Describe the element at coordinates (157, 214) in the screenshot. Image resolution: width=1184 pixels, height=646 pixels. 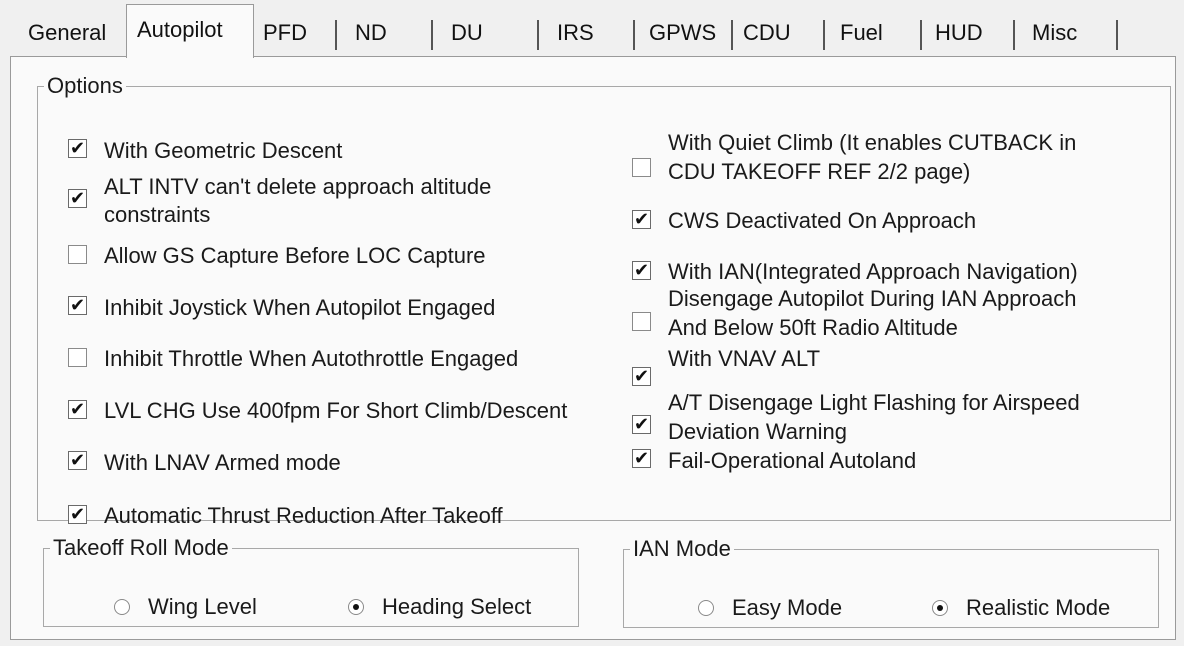
I see `option-label-line2: constraints` at that location.